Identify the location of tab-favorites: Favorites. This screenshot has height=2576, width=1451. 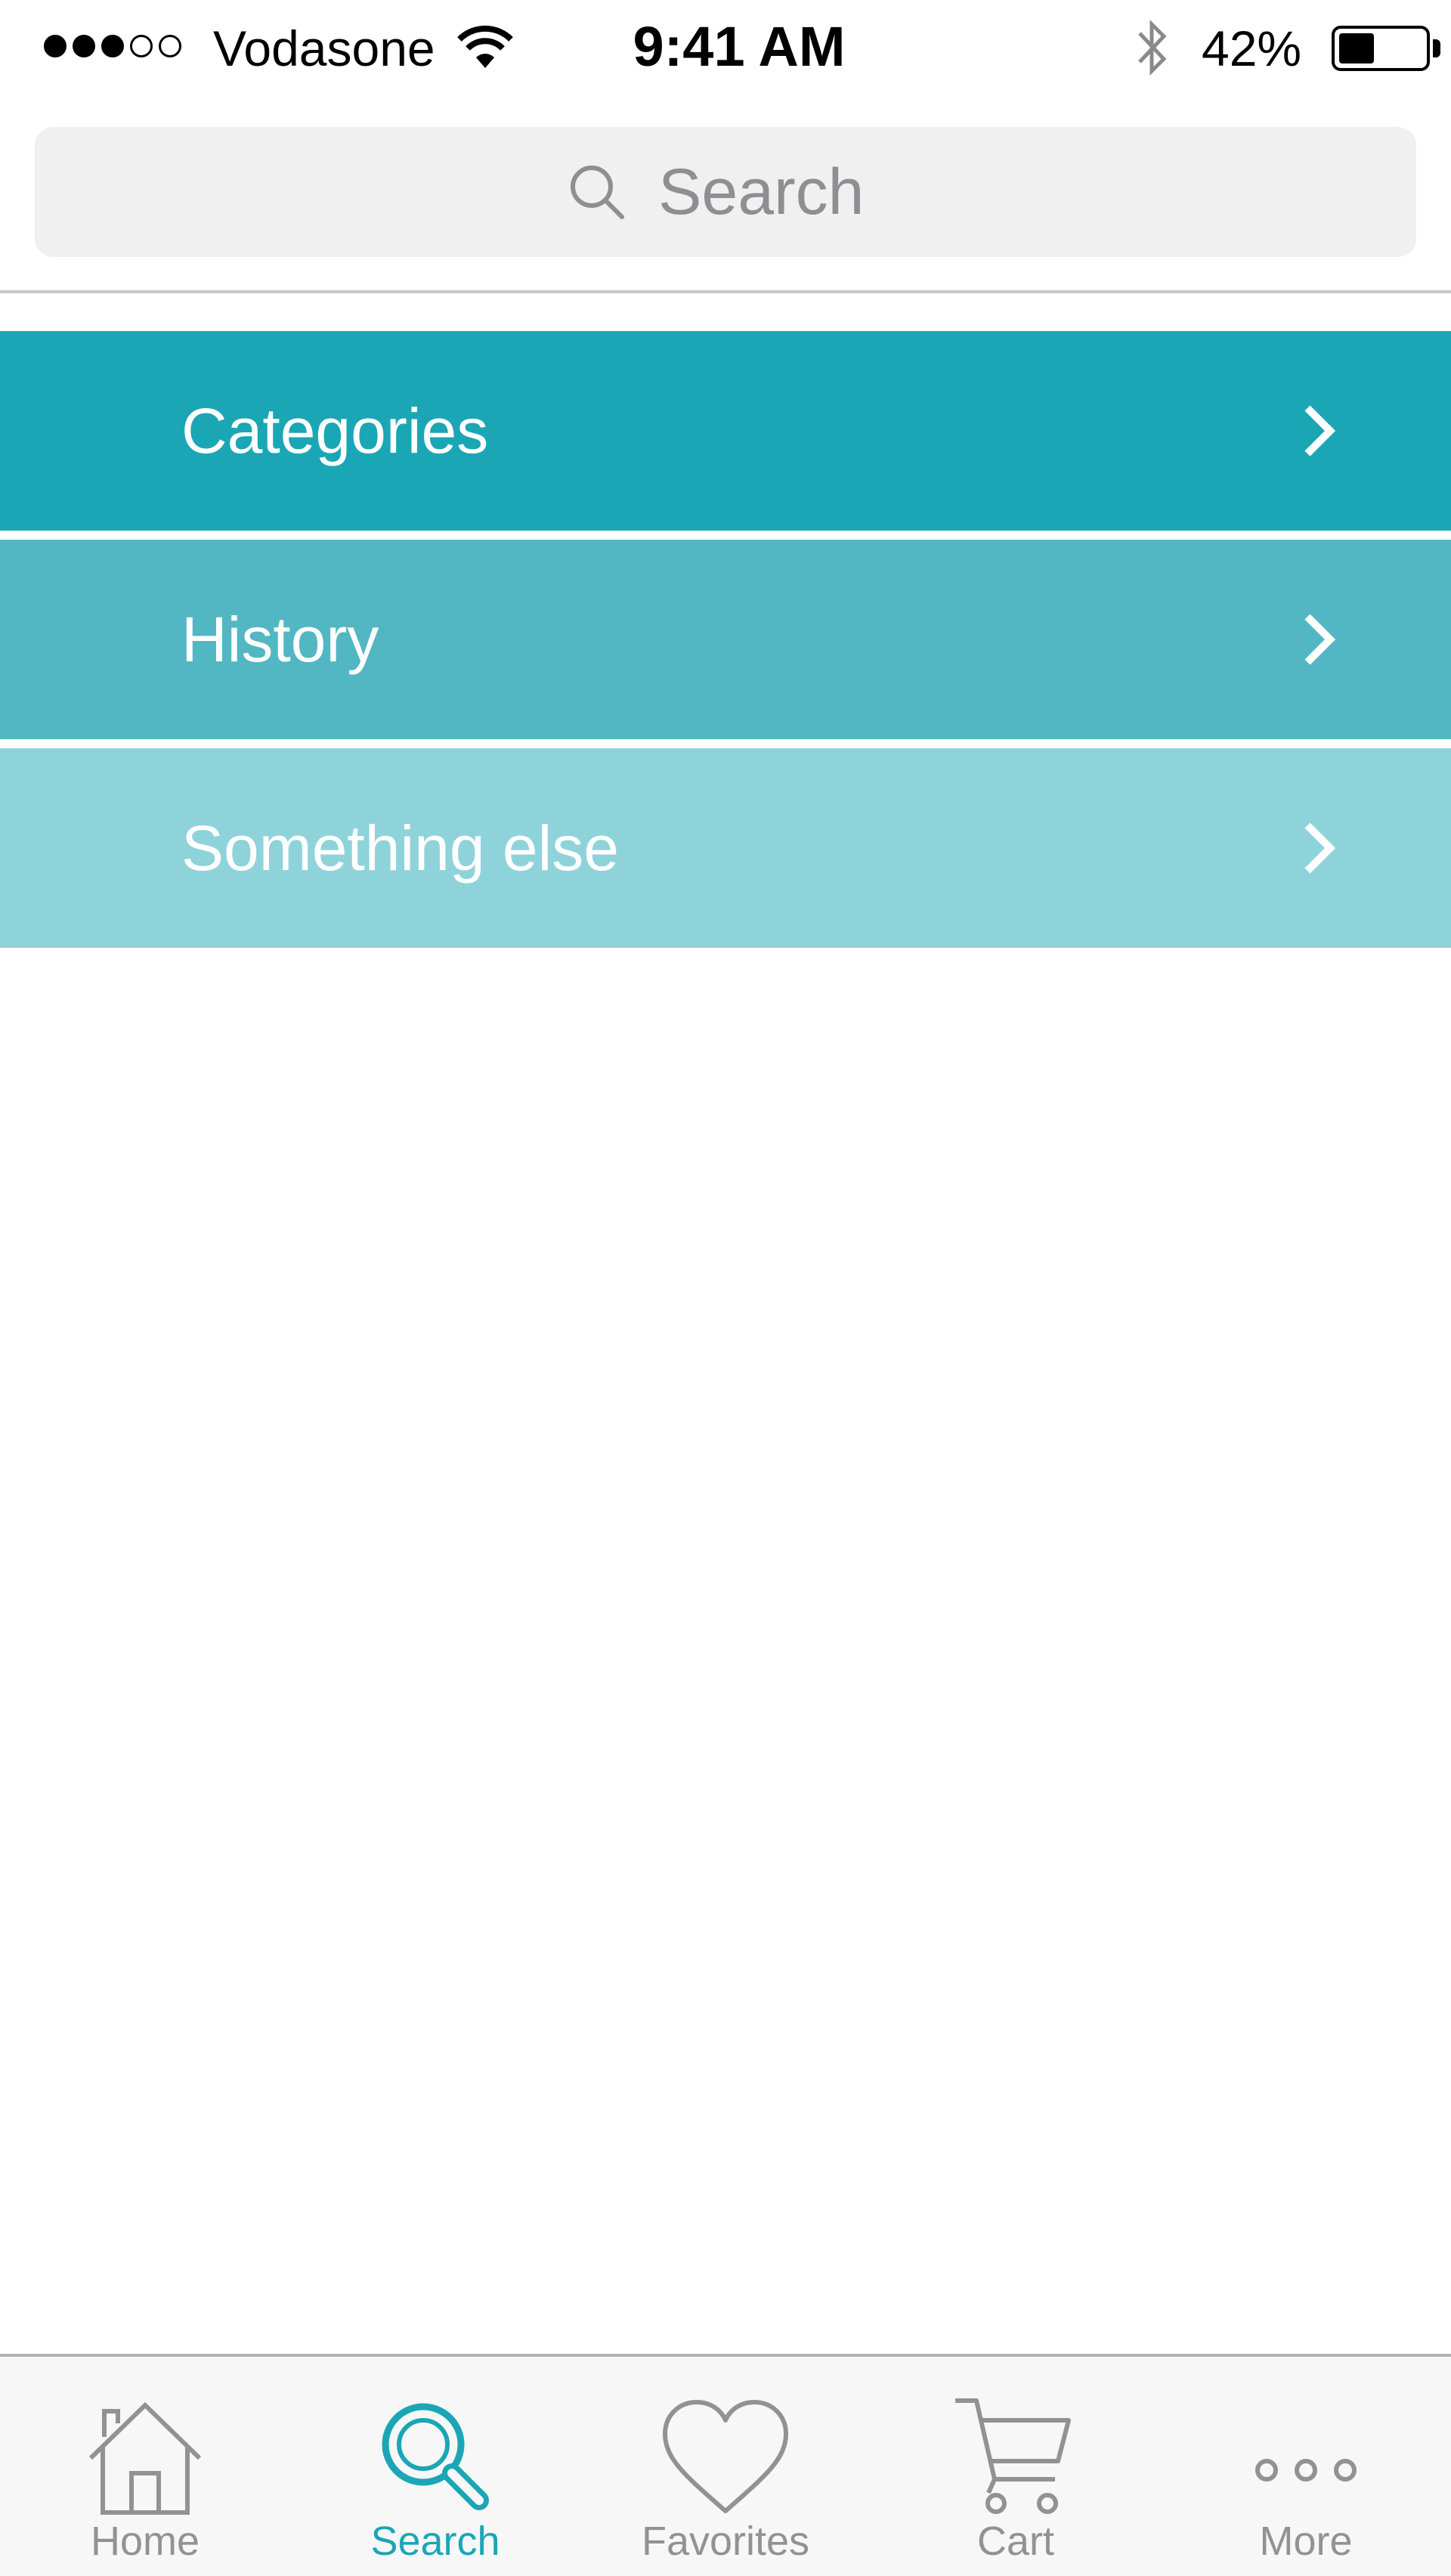
(726, 2466).